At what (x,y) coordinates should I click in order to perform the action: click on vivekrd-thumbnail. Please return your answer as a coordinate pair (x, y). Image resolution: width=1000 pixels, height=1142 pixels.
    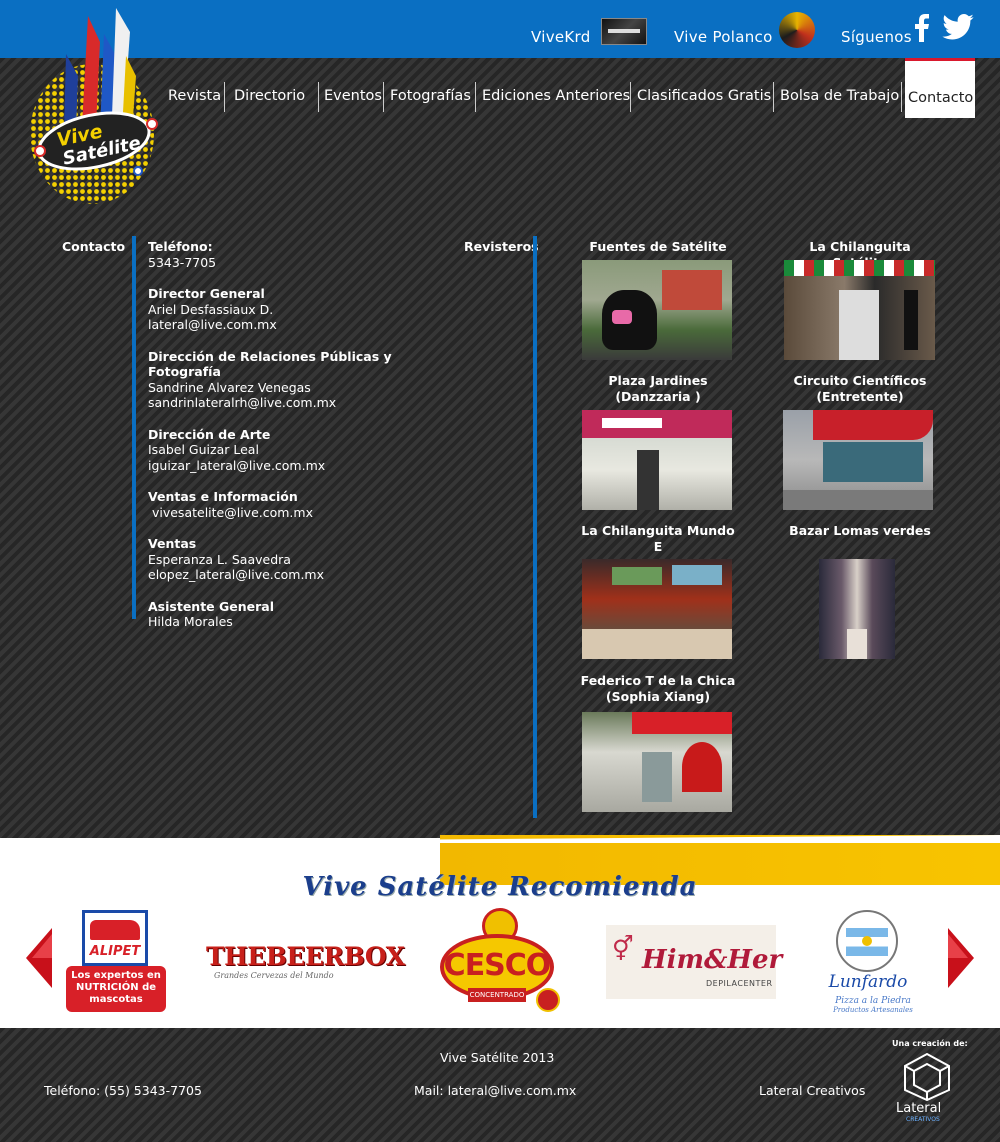
    Looking at the image, I should click on (624, 31).